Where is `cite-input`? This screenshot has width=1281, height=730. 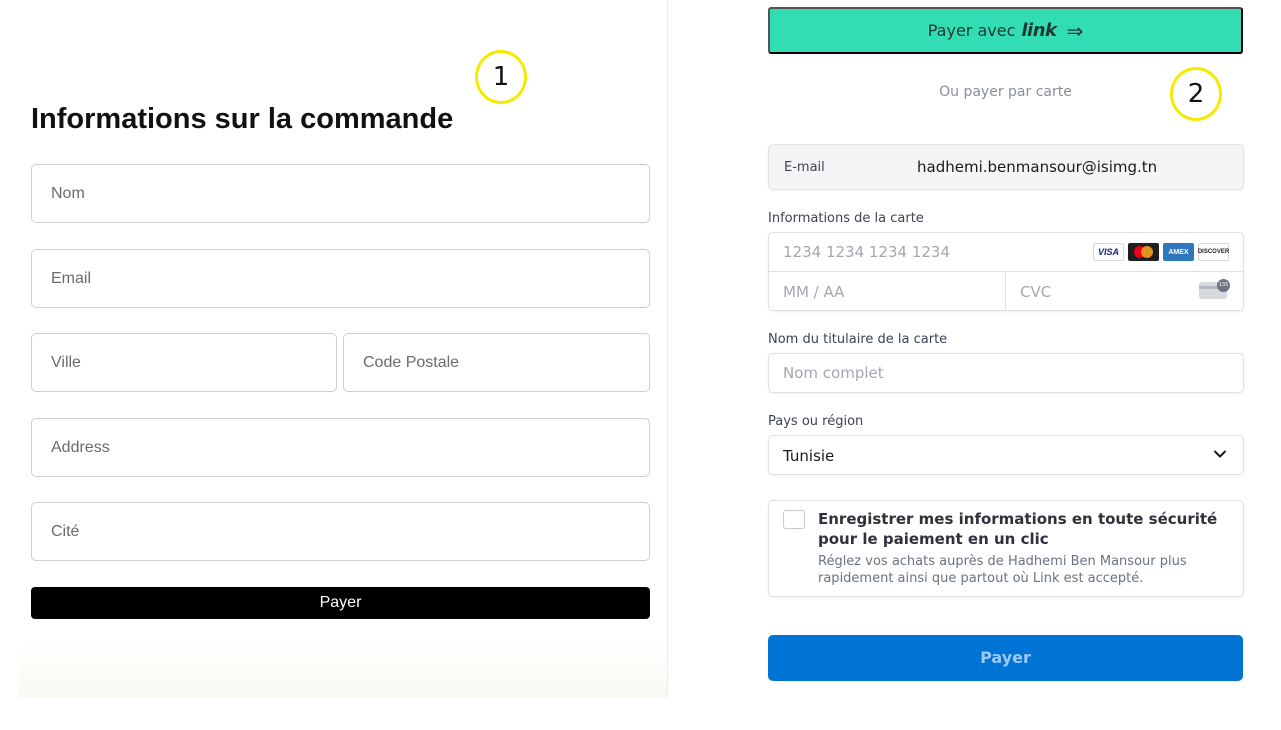
cite-input is located at coordinates (340, 531).